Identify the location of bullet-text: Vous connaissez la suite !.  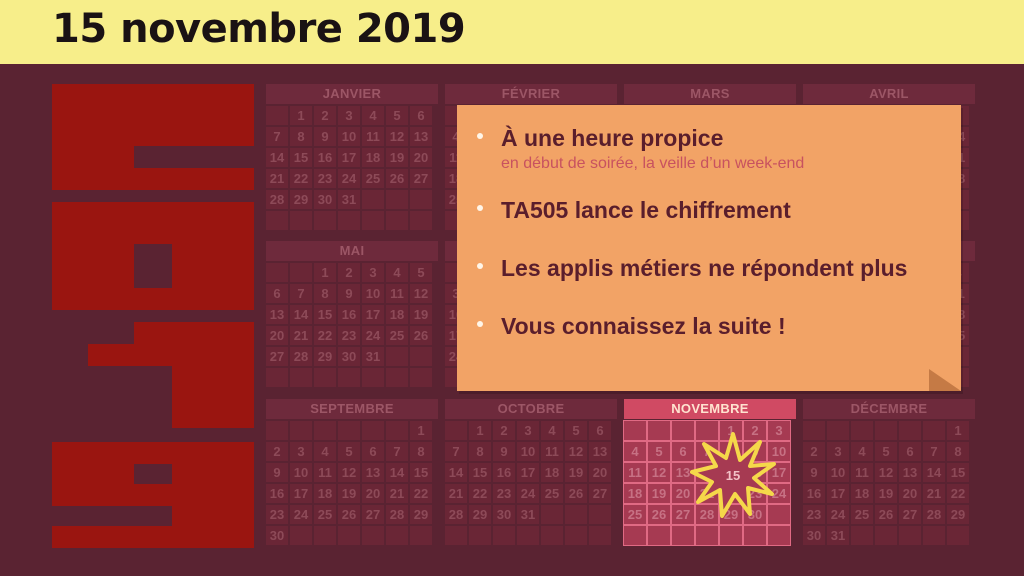
(643, 326).